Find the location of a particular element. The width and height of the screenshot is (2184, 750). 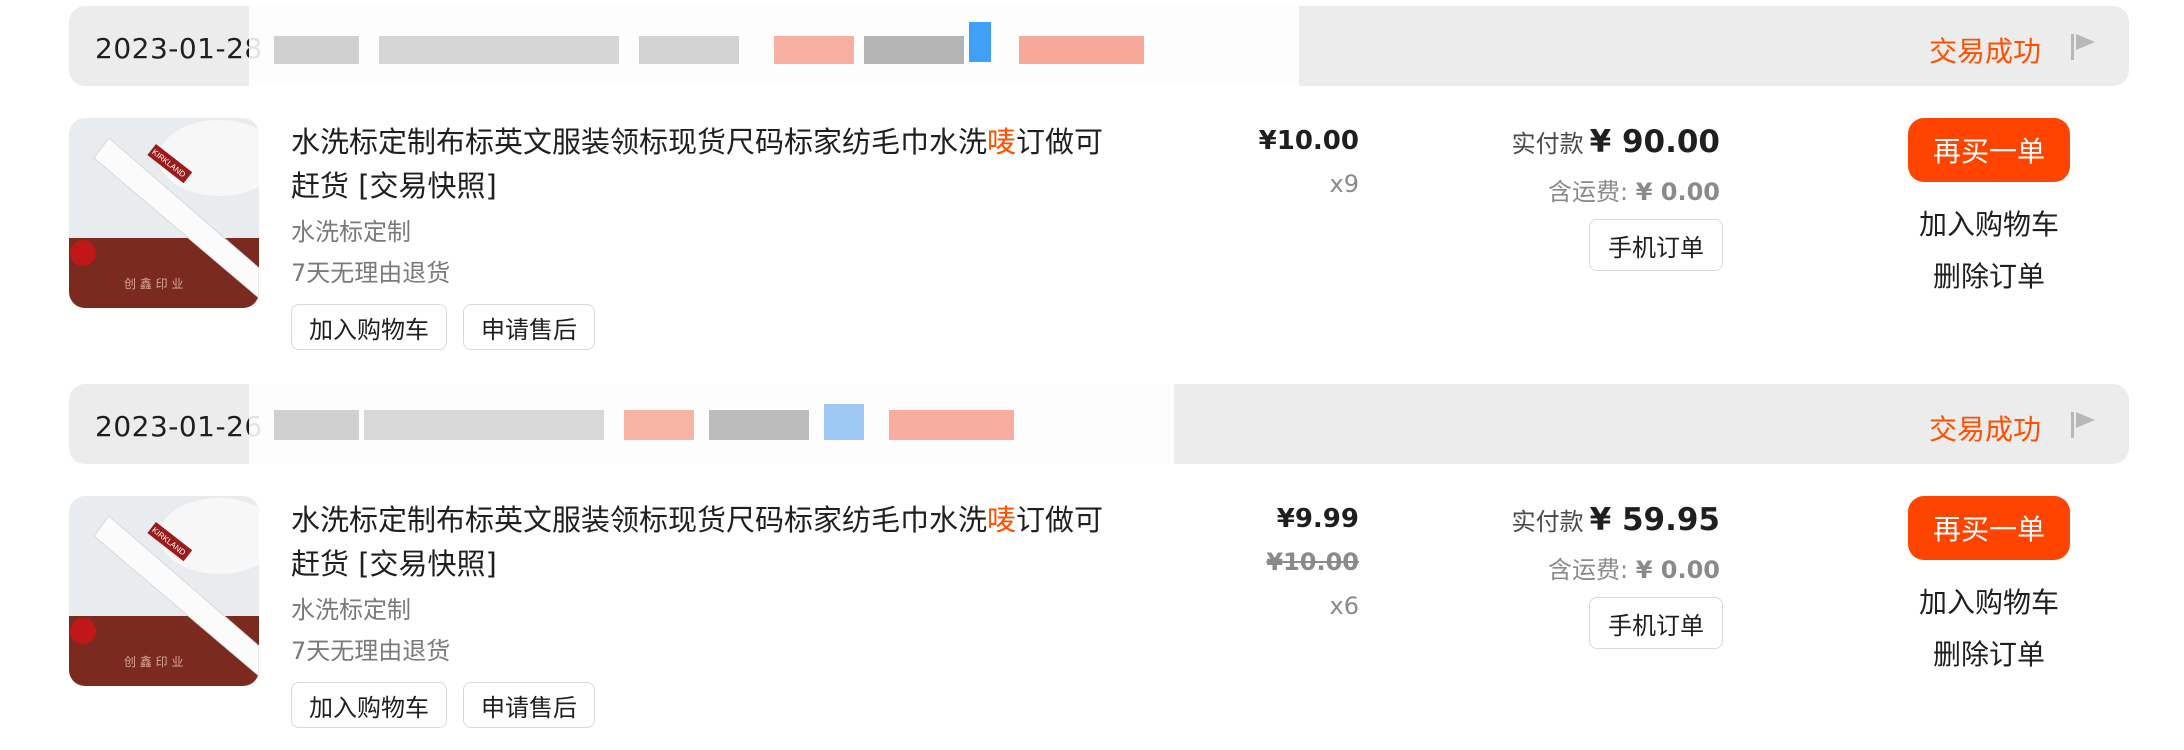

unit-price: ¥10.00 is located at coordinates (1308, 141).